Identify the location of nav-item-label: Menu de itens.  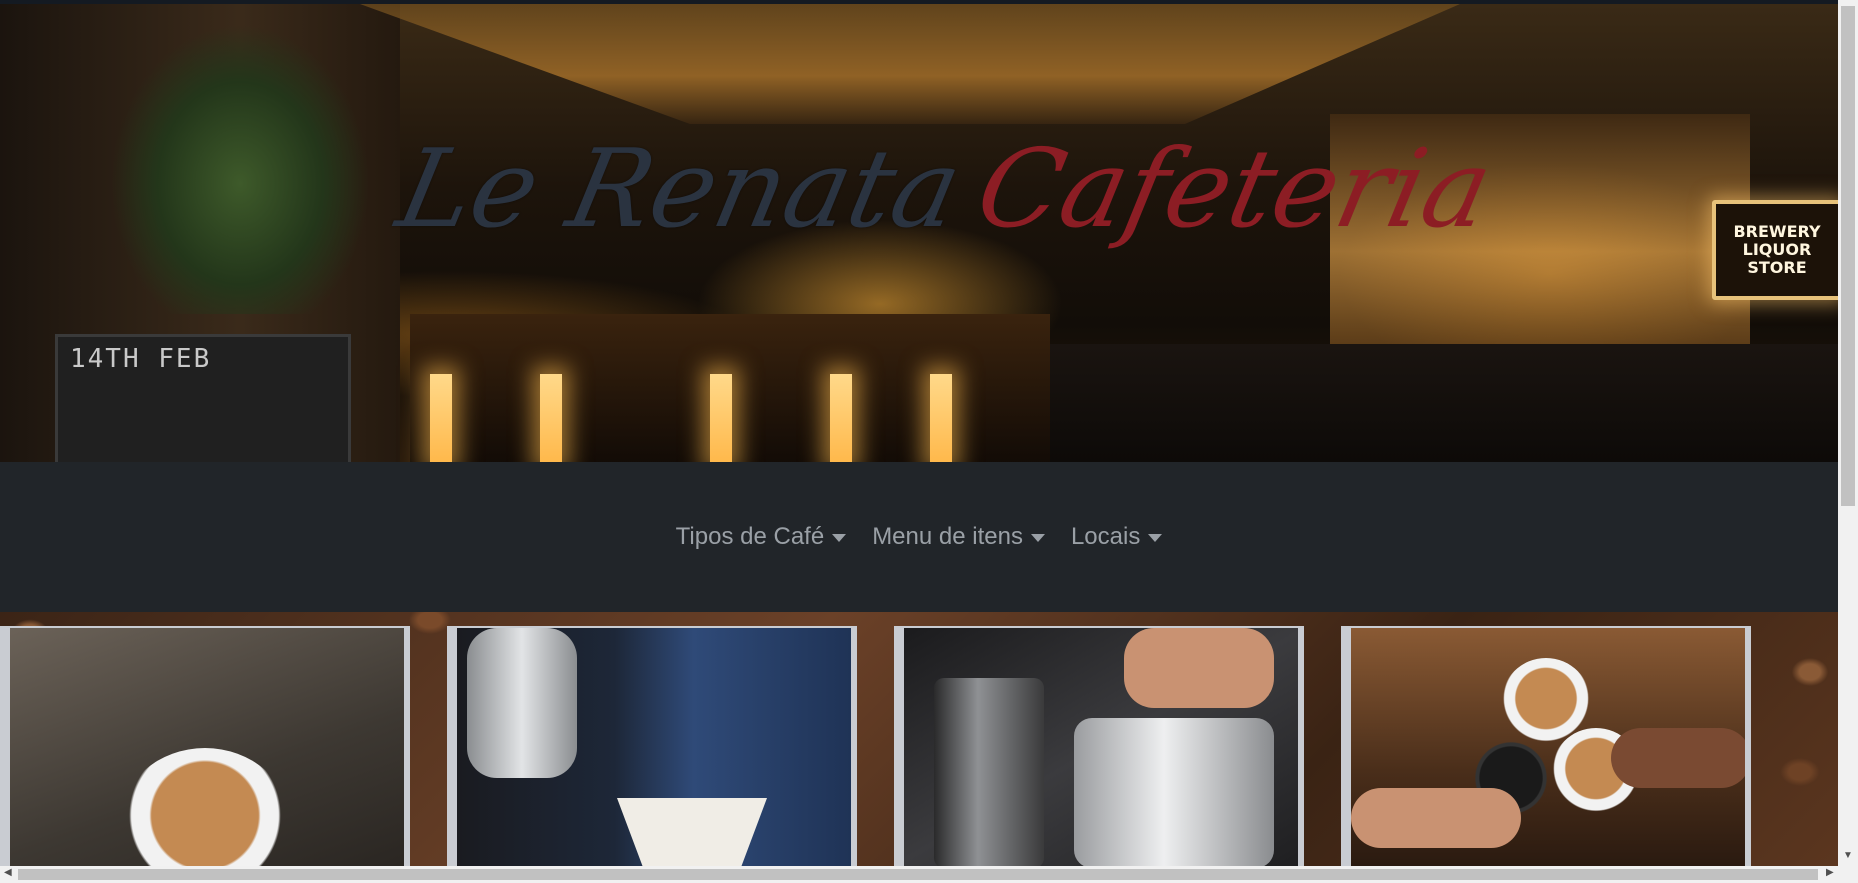
(947, 536).